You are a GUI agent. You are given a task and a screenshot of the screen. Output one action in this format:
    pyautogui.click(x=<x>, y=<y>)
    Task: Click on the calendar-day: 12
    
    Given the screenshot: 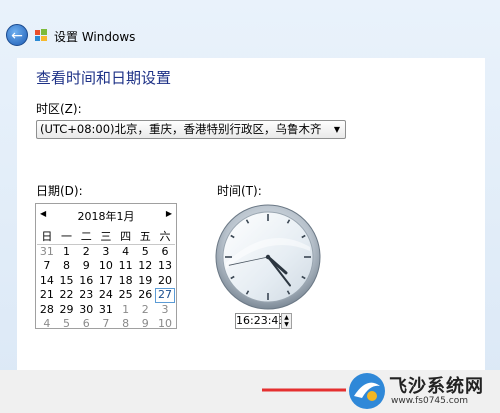 What is the action you would take?
    pyautogui.click(x=145, y=266)
    